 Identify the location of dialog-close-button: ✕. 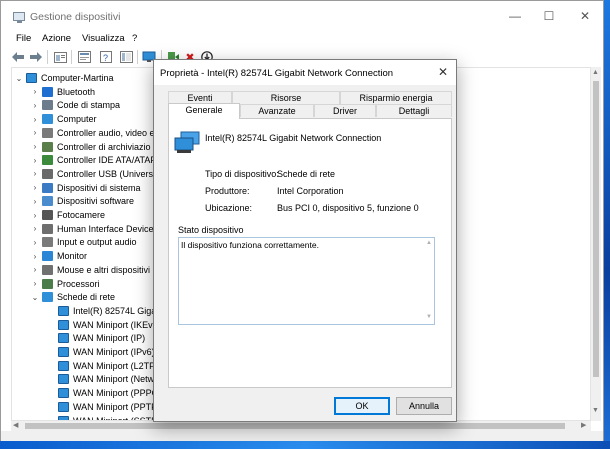
(443, 72).